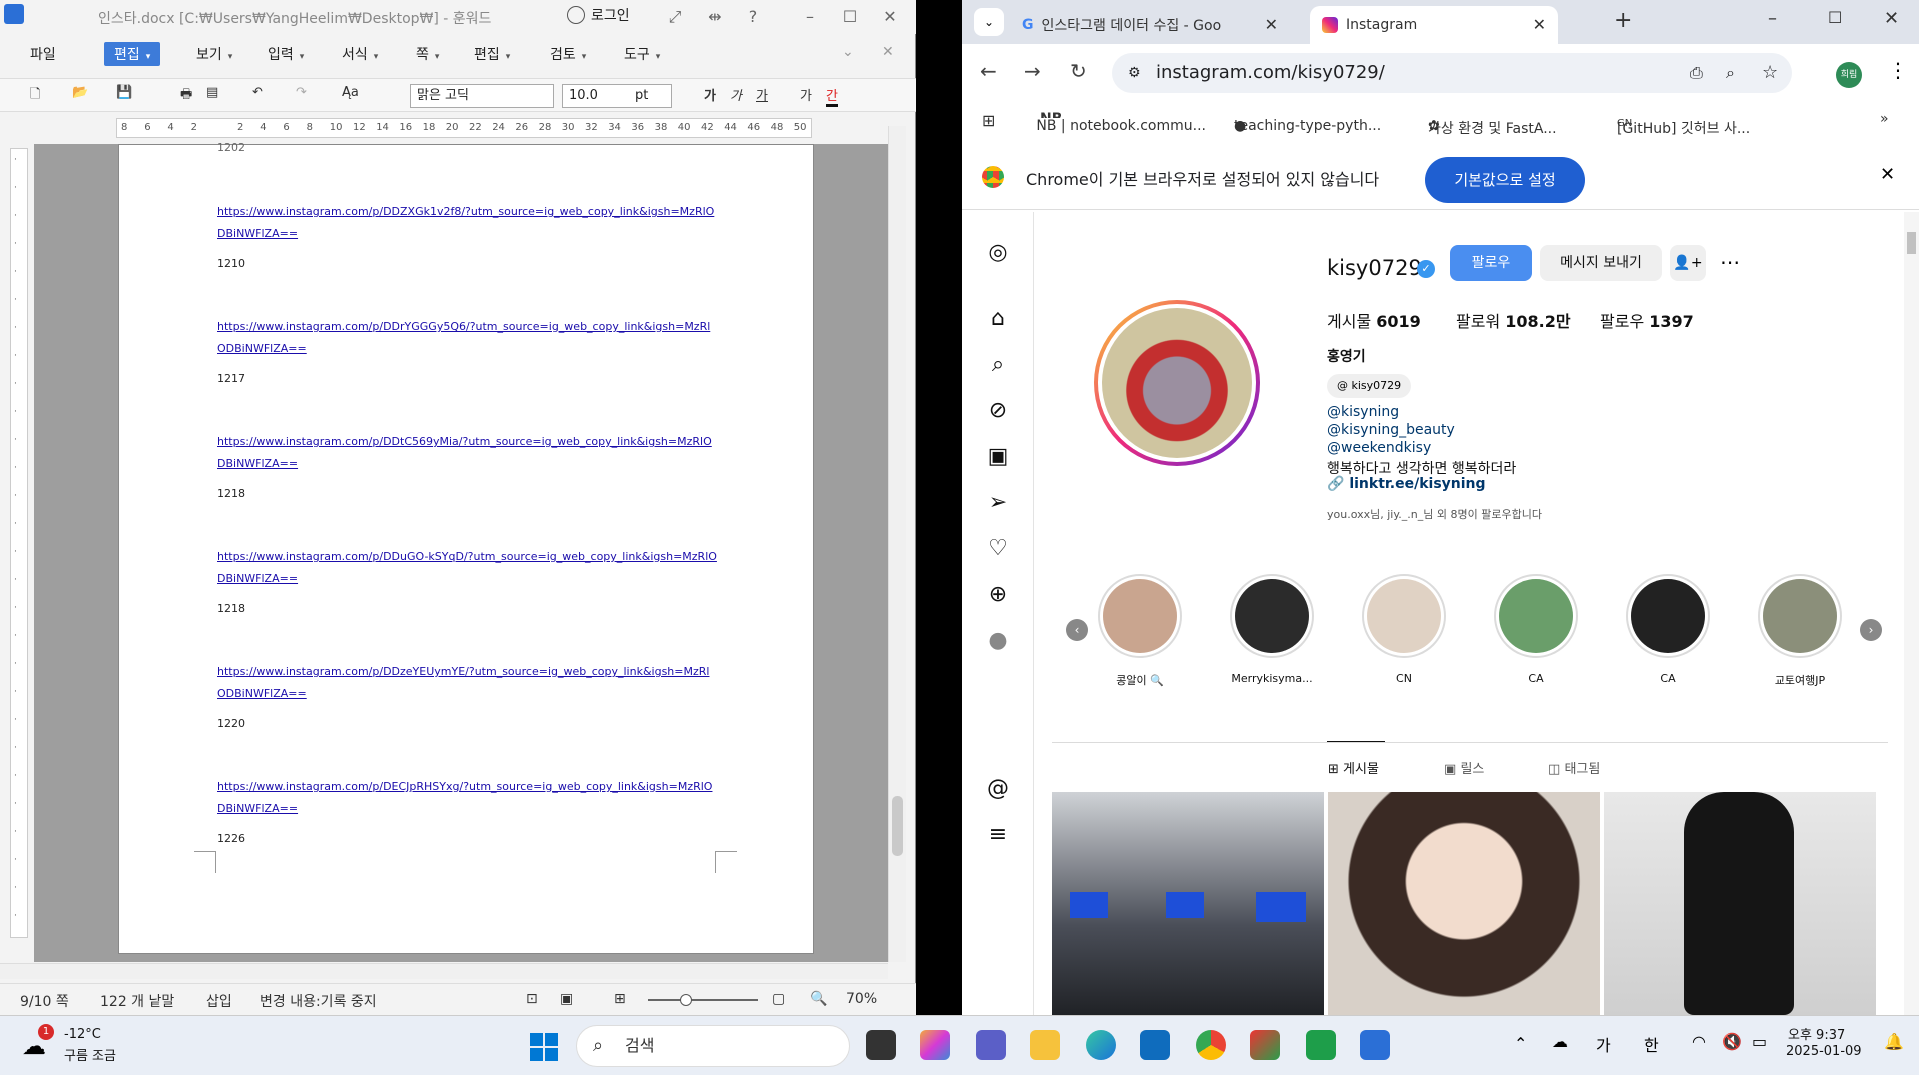  I want to click on app-icon-redblue, so click(1265, 1045).